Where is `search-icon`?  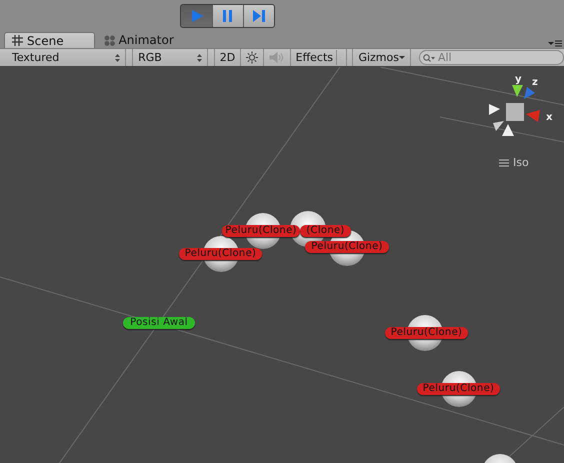
search-icon is located at coordinates (428, 58).